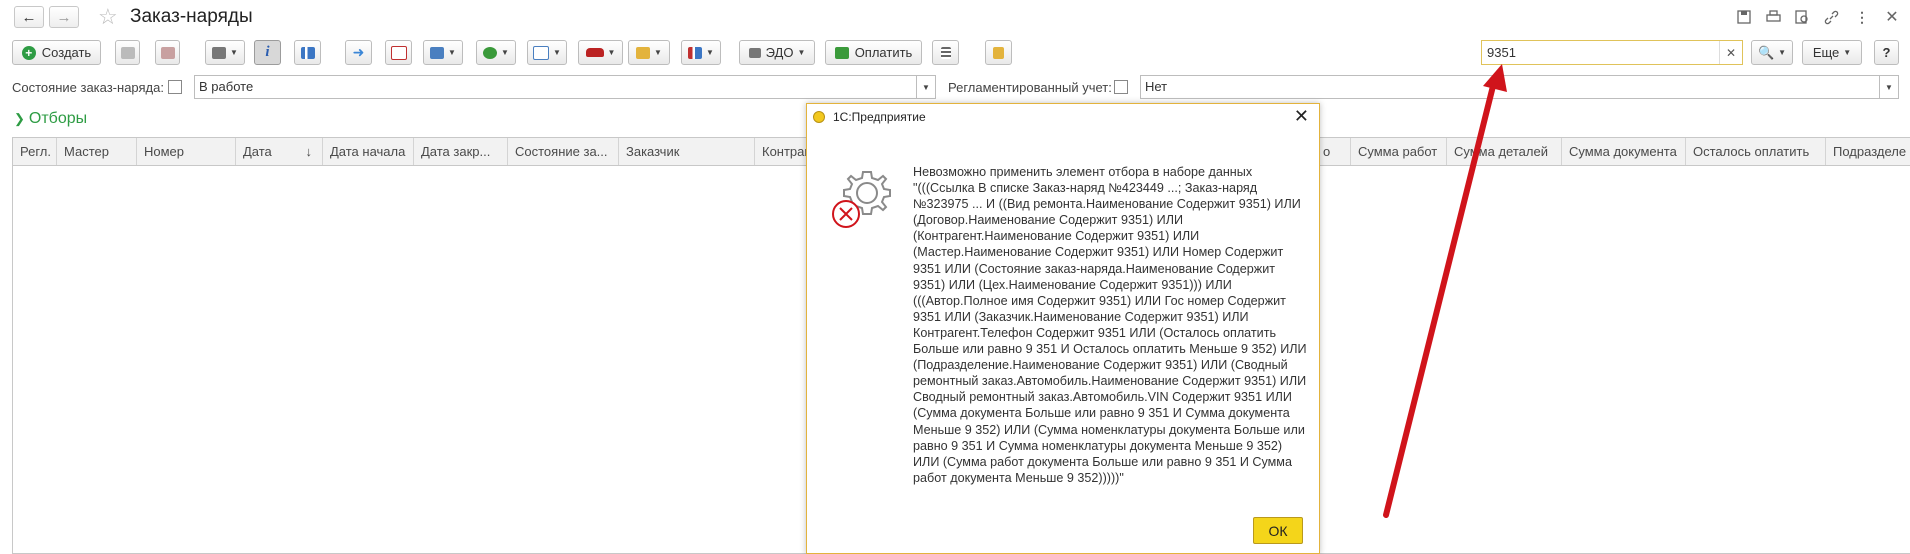 The image size is (1910, 554). I want to click on app-logo-icon, so click(819, 117).